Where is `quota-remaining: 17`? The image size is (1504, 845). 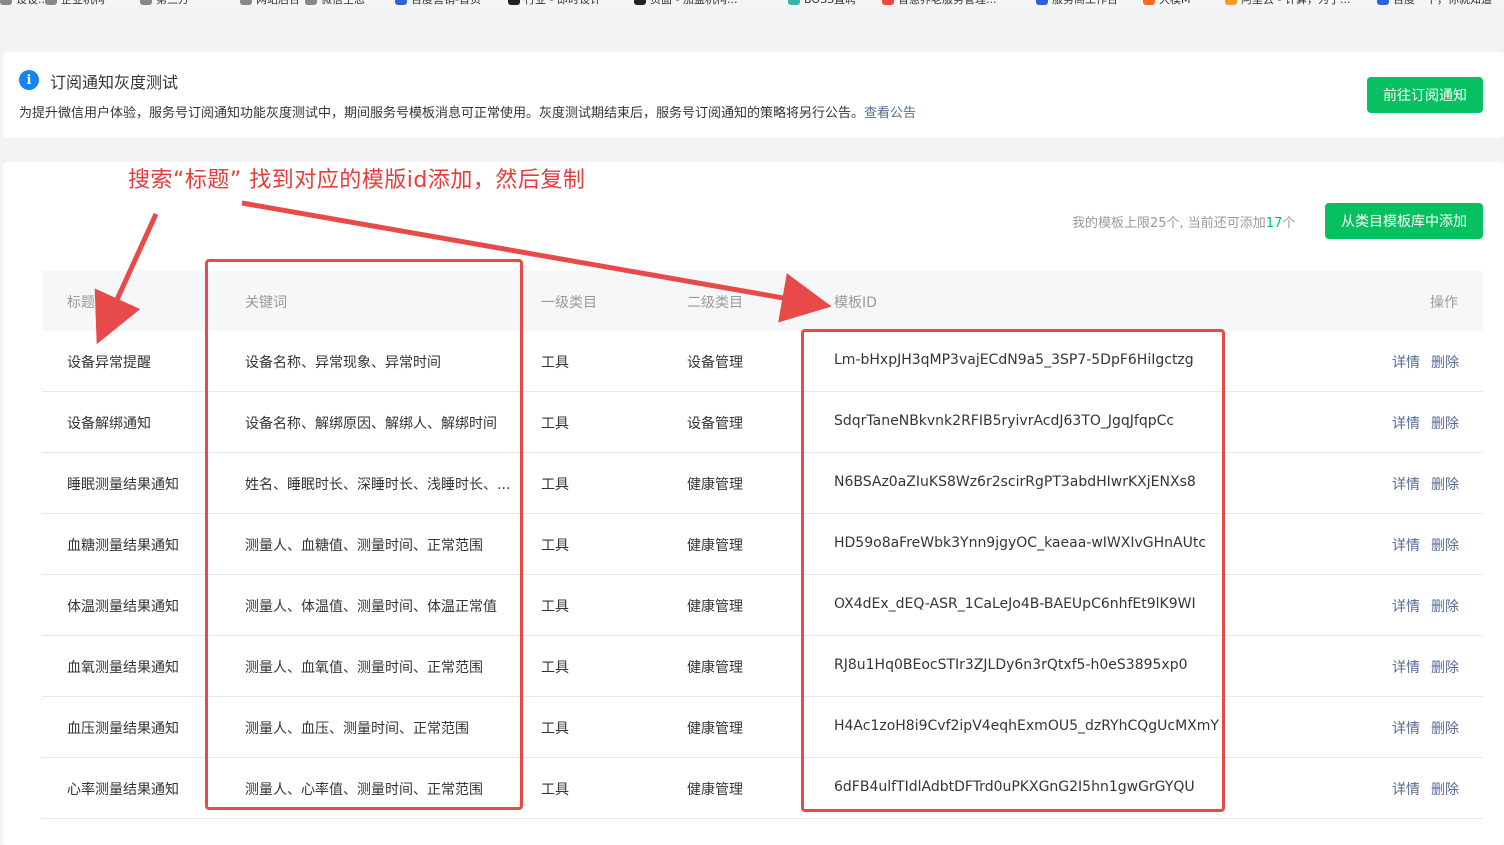
quota-remaining: 17 is located at coordinates (1274, 223).